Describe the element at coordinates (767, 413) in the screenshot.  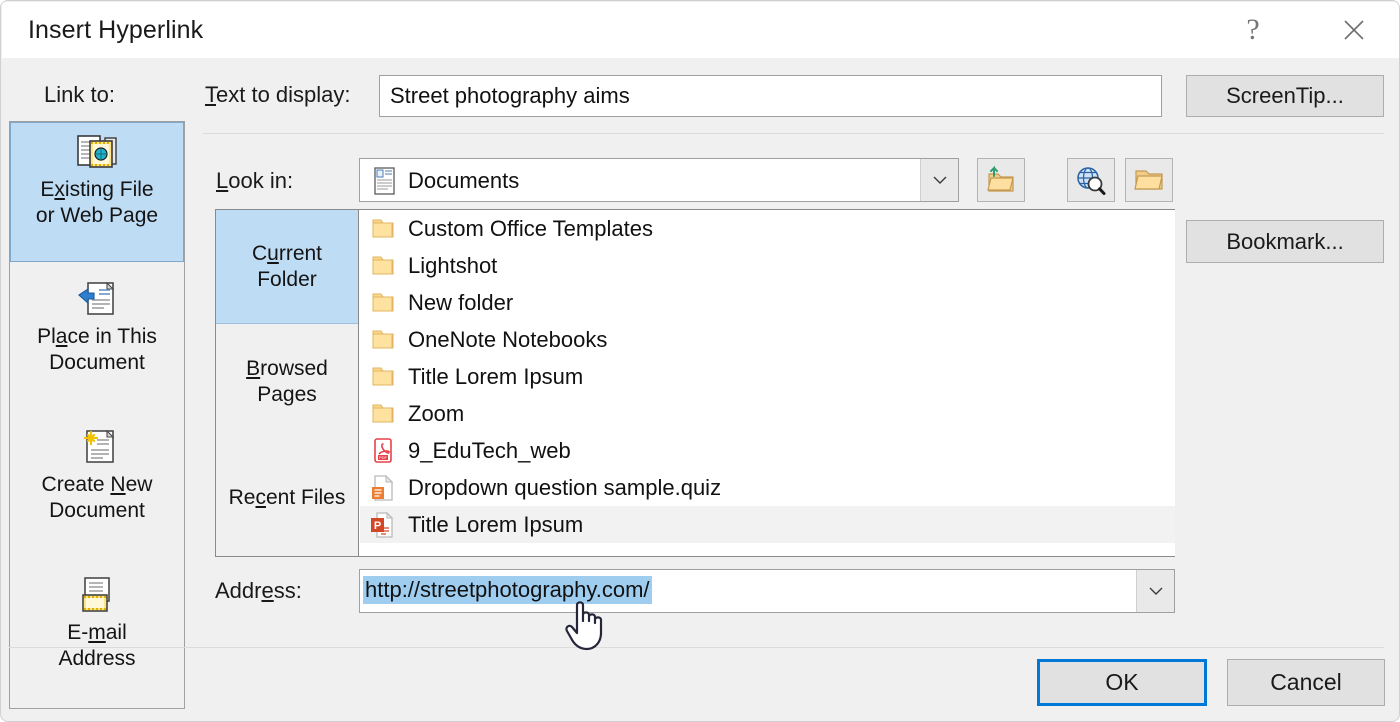
I see `list-item: Zoom` at that location.